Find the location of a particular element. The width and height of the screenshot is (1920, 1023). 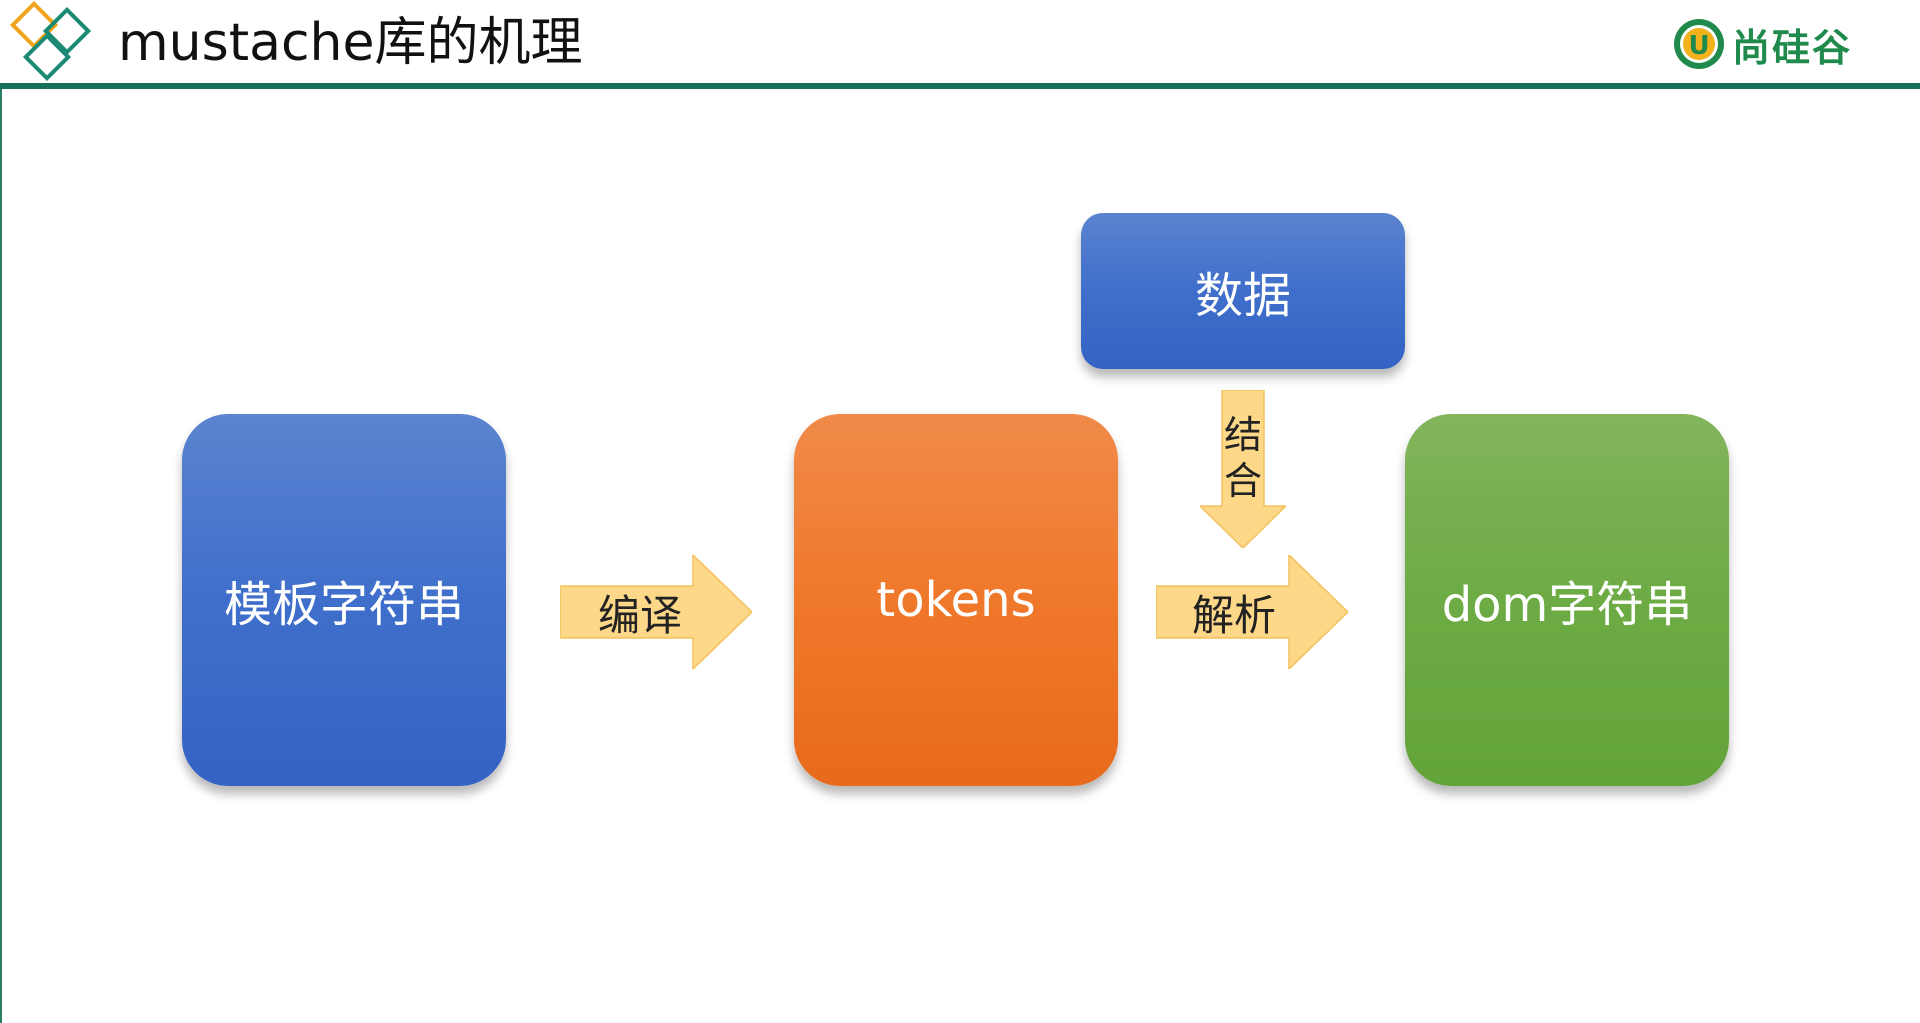

parse-arrow-label: 解析 is located at coordinates (1234, 615).